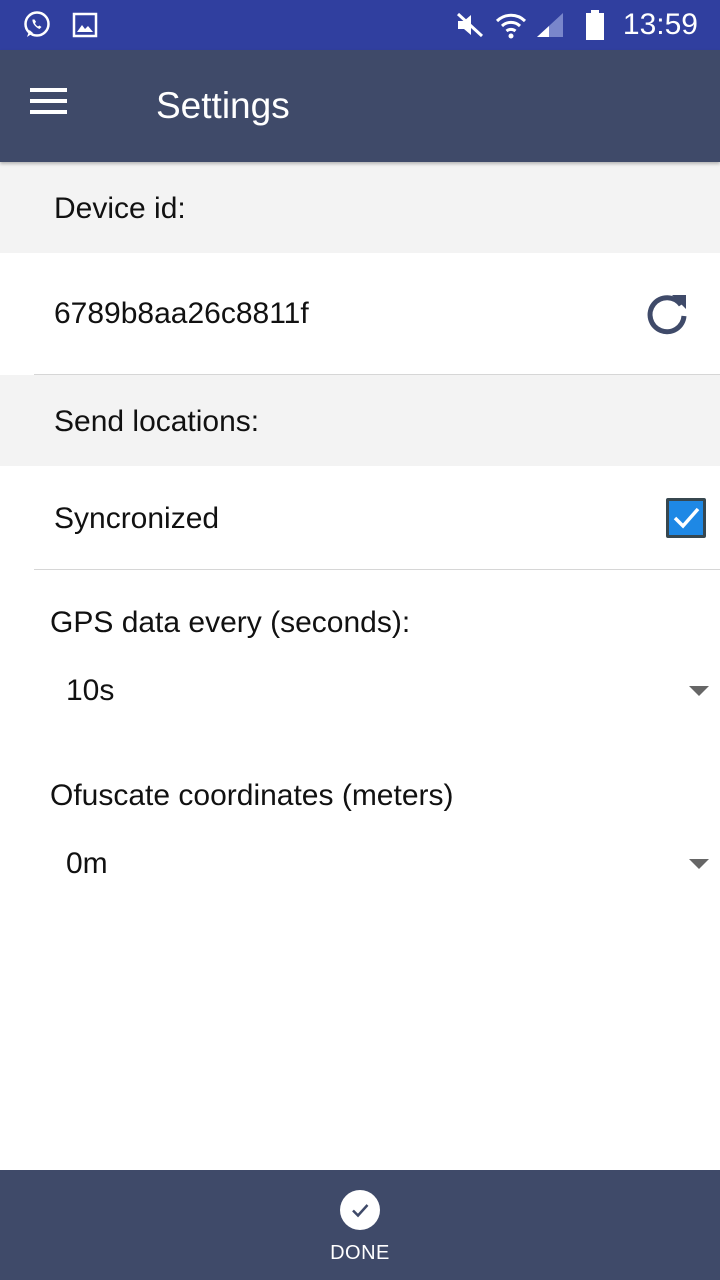 Image resolution: width=720 pixels, height=1280 pixels. I want to click on syncronized-label: Syncronized, so click(137, 518).